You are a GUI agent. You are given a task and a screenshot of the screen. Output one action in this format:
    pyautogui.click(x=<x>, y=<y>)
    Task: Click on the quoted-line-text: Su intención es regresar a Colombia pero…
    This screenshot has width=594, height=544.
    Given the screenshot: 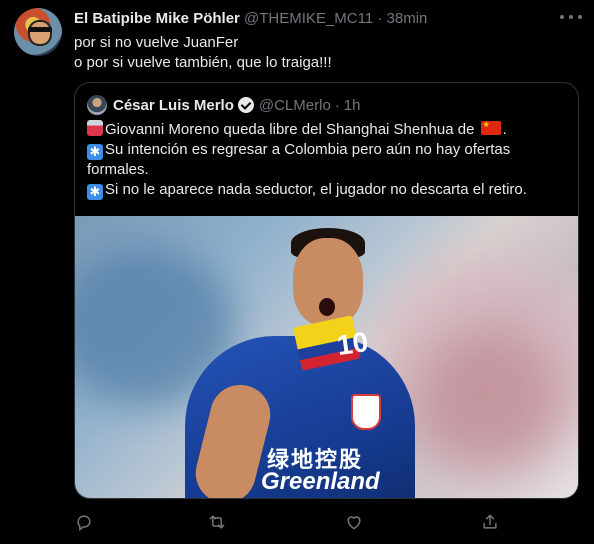 What is the action you would take?
    pyautogui.click(x=308, y=149)
    